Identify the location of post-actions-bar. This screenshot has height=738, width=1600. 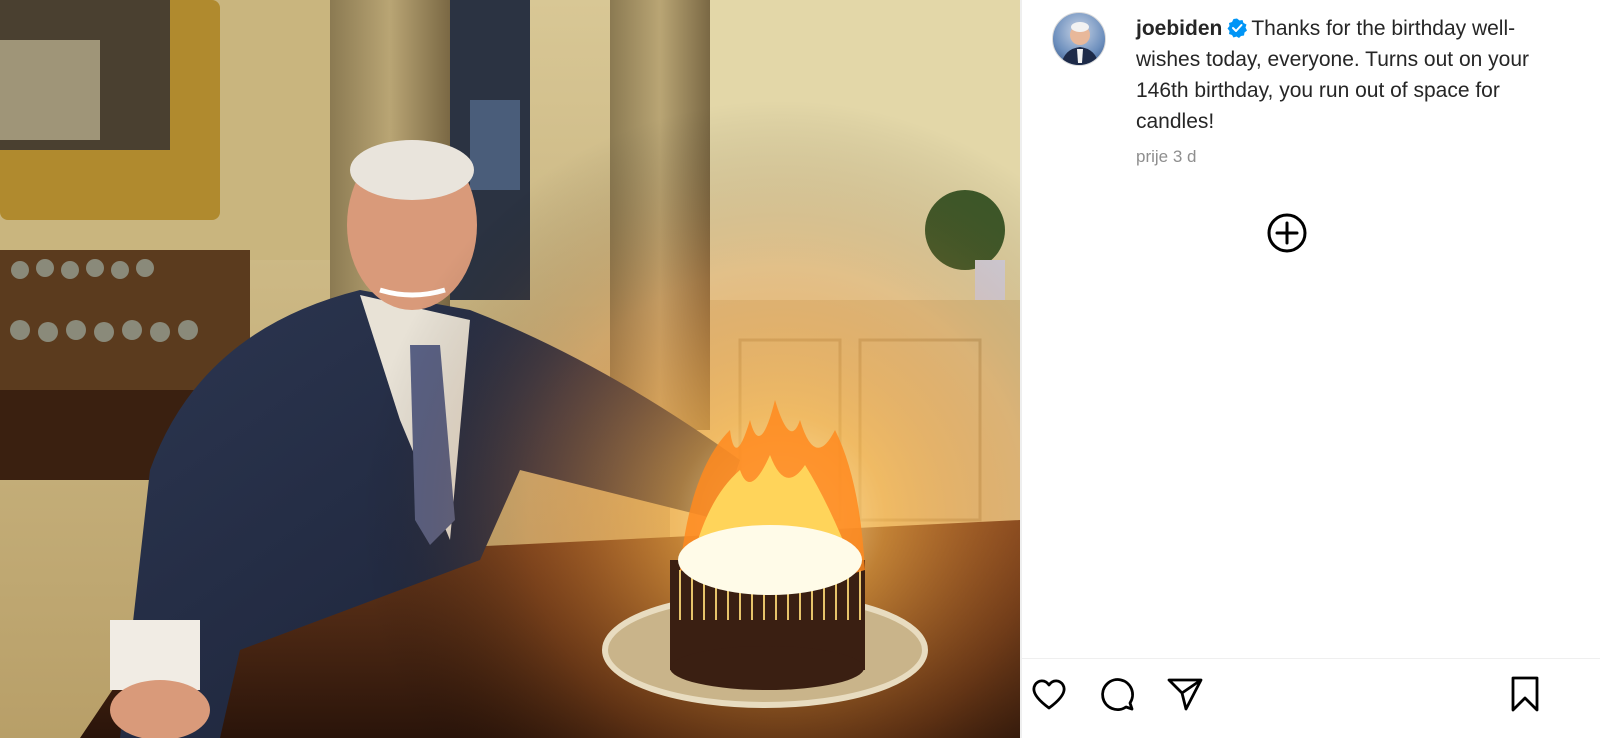
(1311, 698).